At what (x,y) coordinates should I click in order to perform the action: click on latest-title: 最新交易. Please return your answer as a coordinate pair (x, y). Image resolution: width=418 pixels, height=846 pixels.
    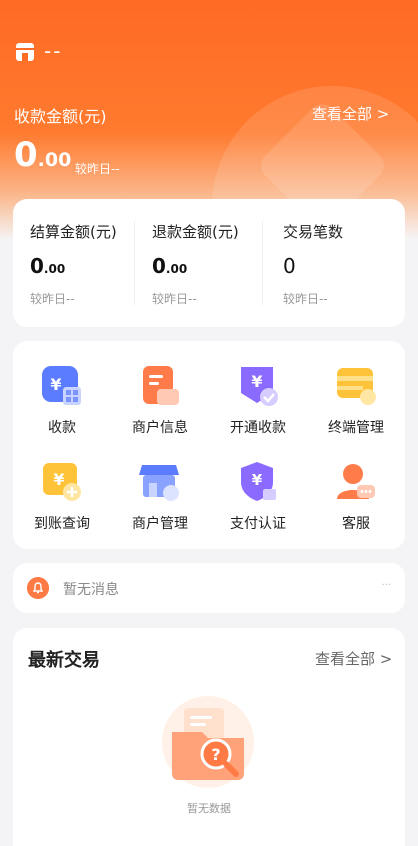
    Looking at the image, I should click on (64, 660).